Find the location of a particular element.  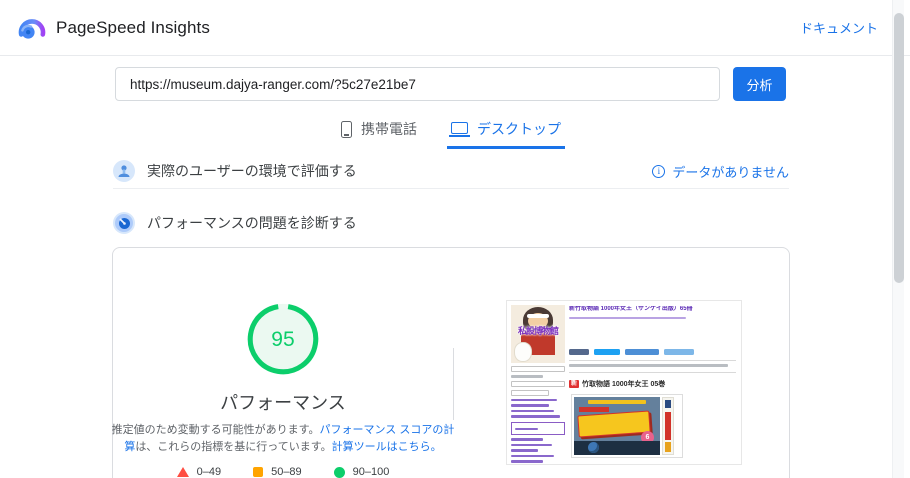

field-data-section-header: 実際のユーザーの環境で評価する i データがありません is located at coordinates (451, 171).